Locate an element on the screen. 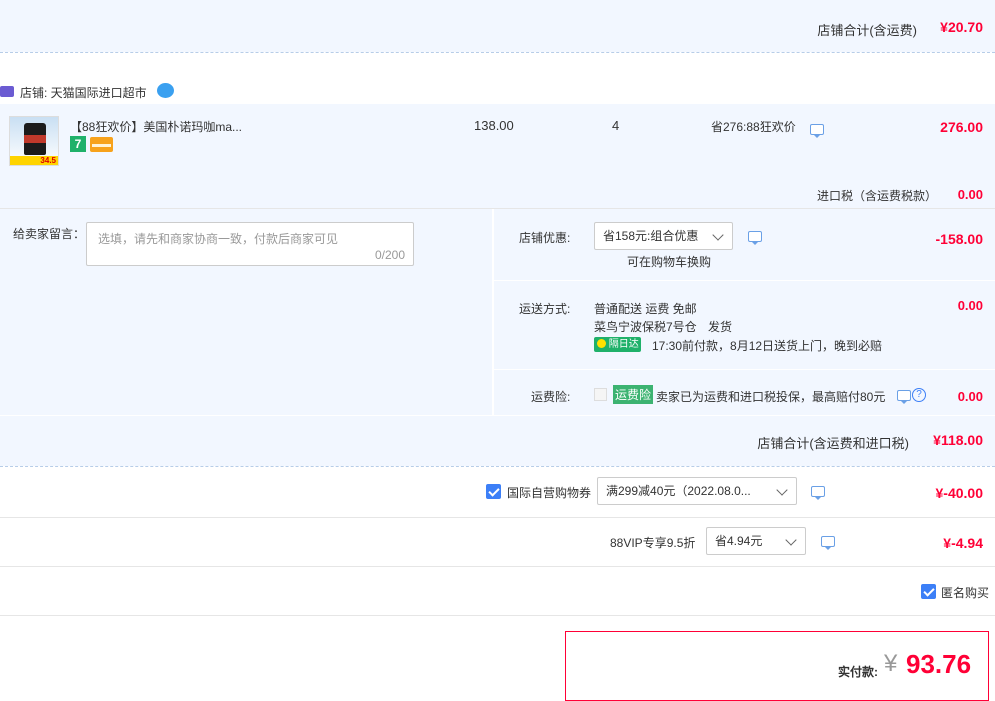  import-tax-amount: 0.00 is located at coordinates (970, 194).